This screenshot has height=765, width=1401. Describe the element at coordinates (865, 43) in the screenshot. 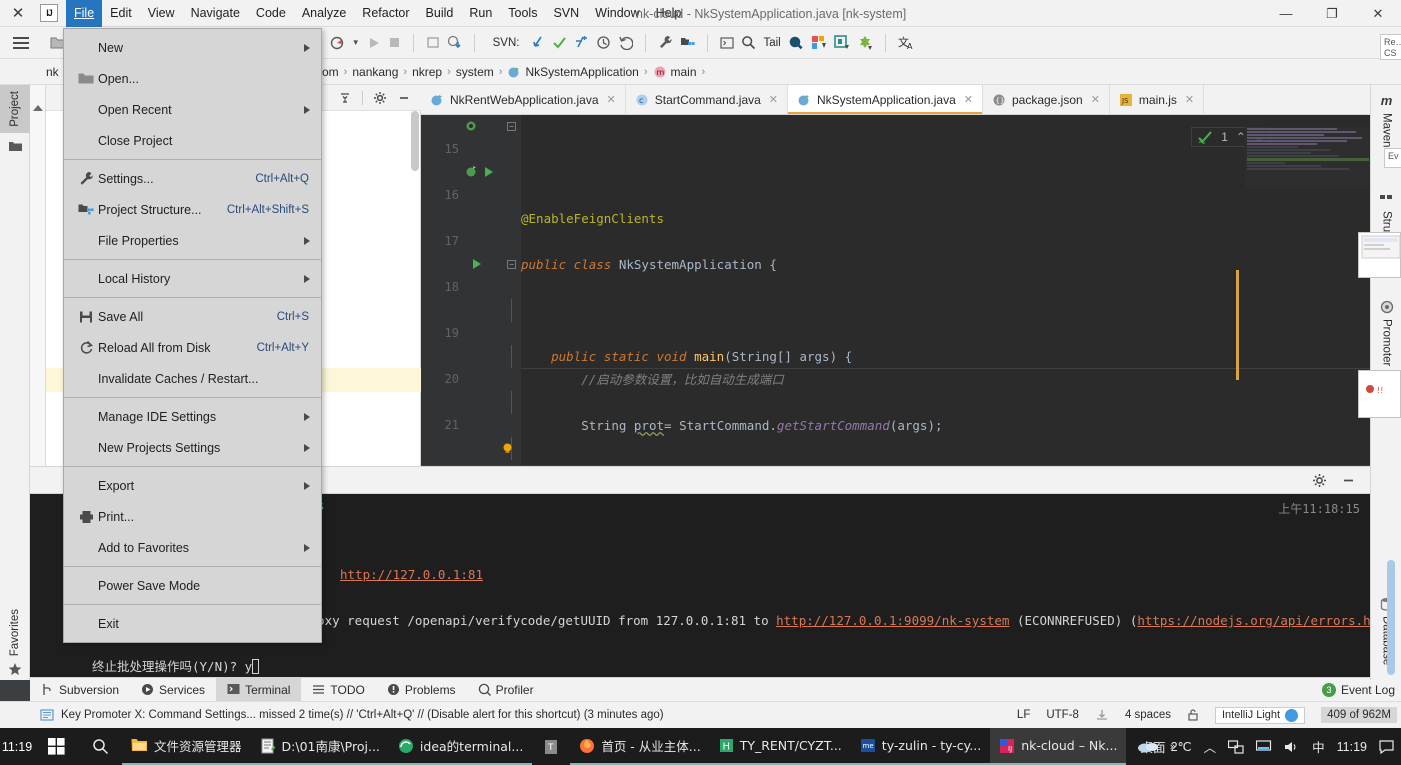

I see `plugin-toolbar-icon` at that location.